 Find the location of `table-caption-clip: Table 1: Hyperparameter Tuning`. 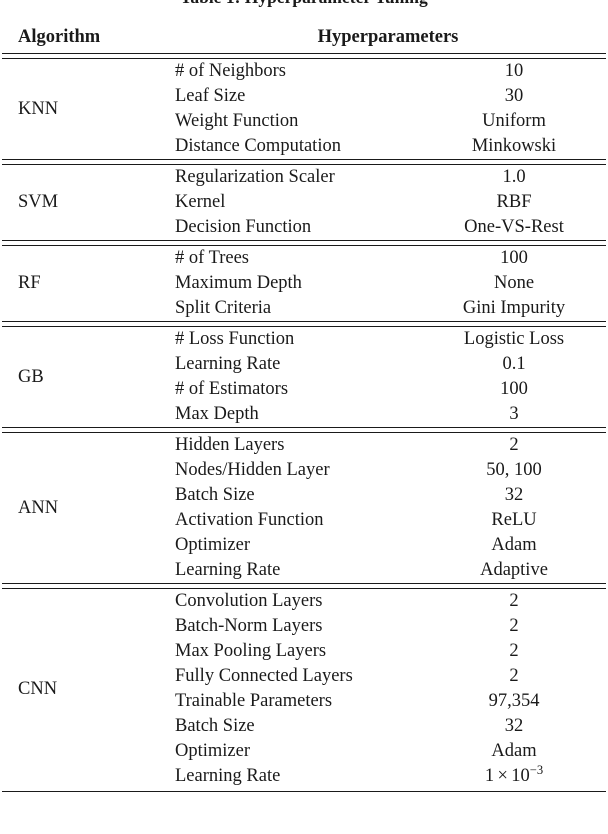

table-caption-clip: Table 1: Hyperparameter Tuning is located at coordinates (304, 5).